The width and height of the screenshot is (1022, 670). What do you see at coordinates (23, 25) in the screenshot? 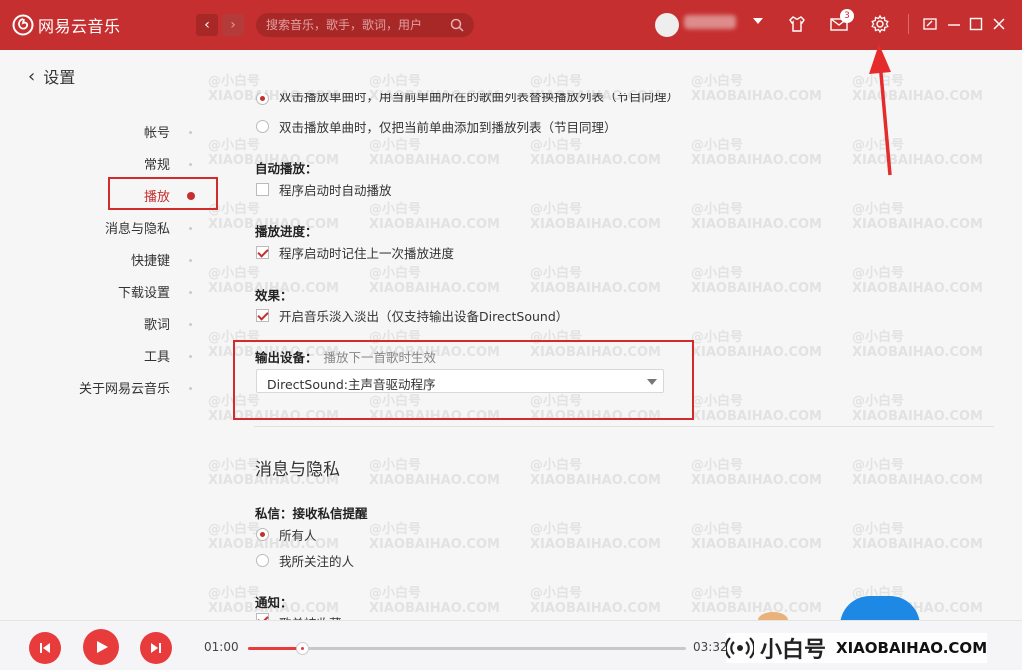
I see `netease-music-icon` at bounding box center [23, 25].